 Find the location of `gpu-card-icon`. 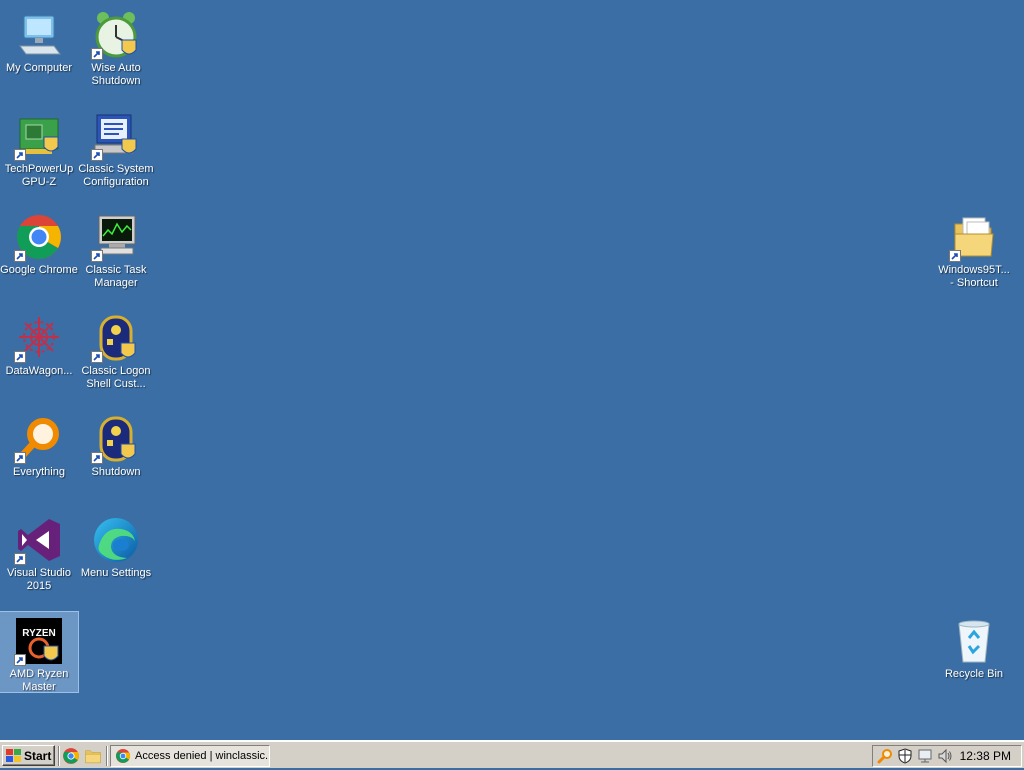

gpu-card-icon is located at coordinates (39, 136).